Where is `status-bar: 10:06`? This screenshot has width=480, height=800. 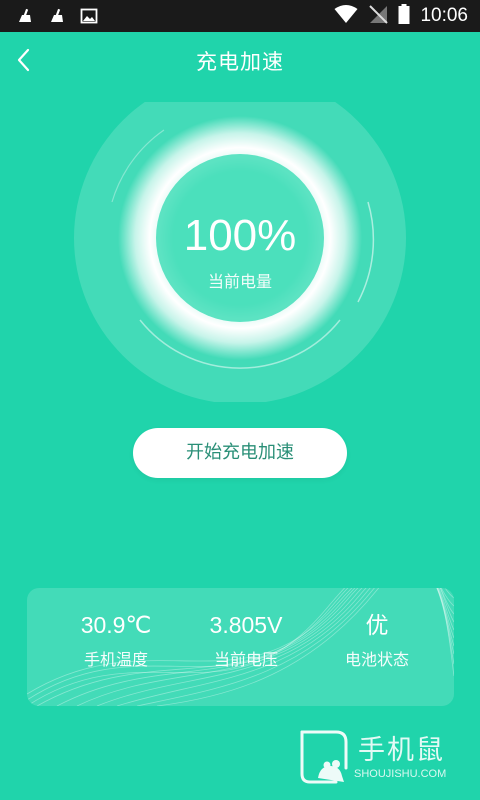 status-bar: 10:06 is located at coordinates (240, 16).